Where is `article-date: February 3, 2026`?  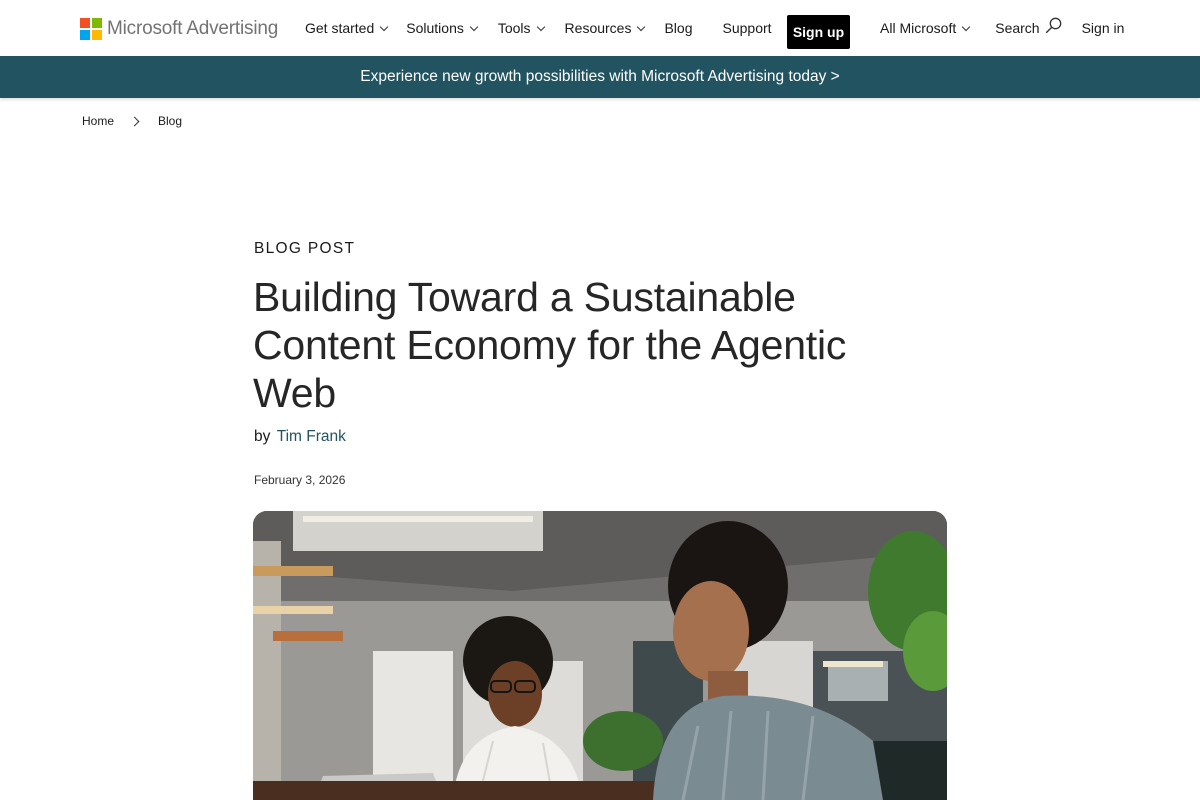 article-date: February 3, 2026 is located at coordinates (300, 480).